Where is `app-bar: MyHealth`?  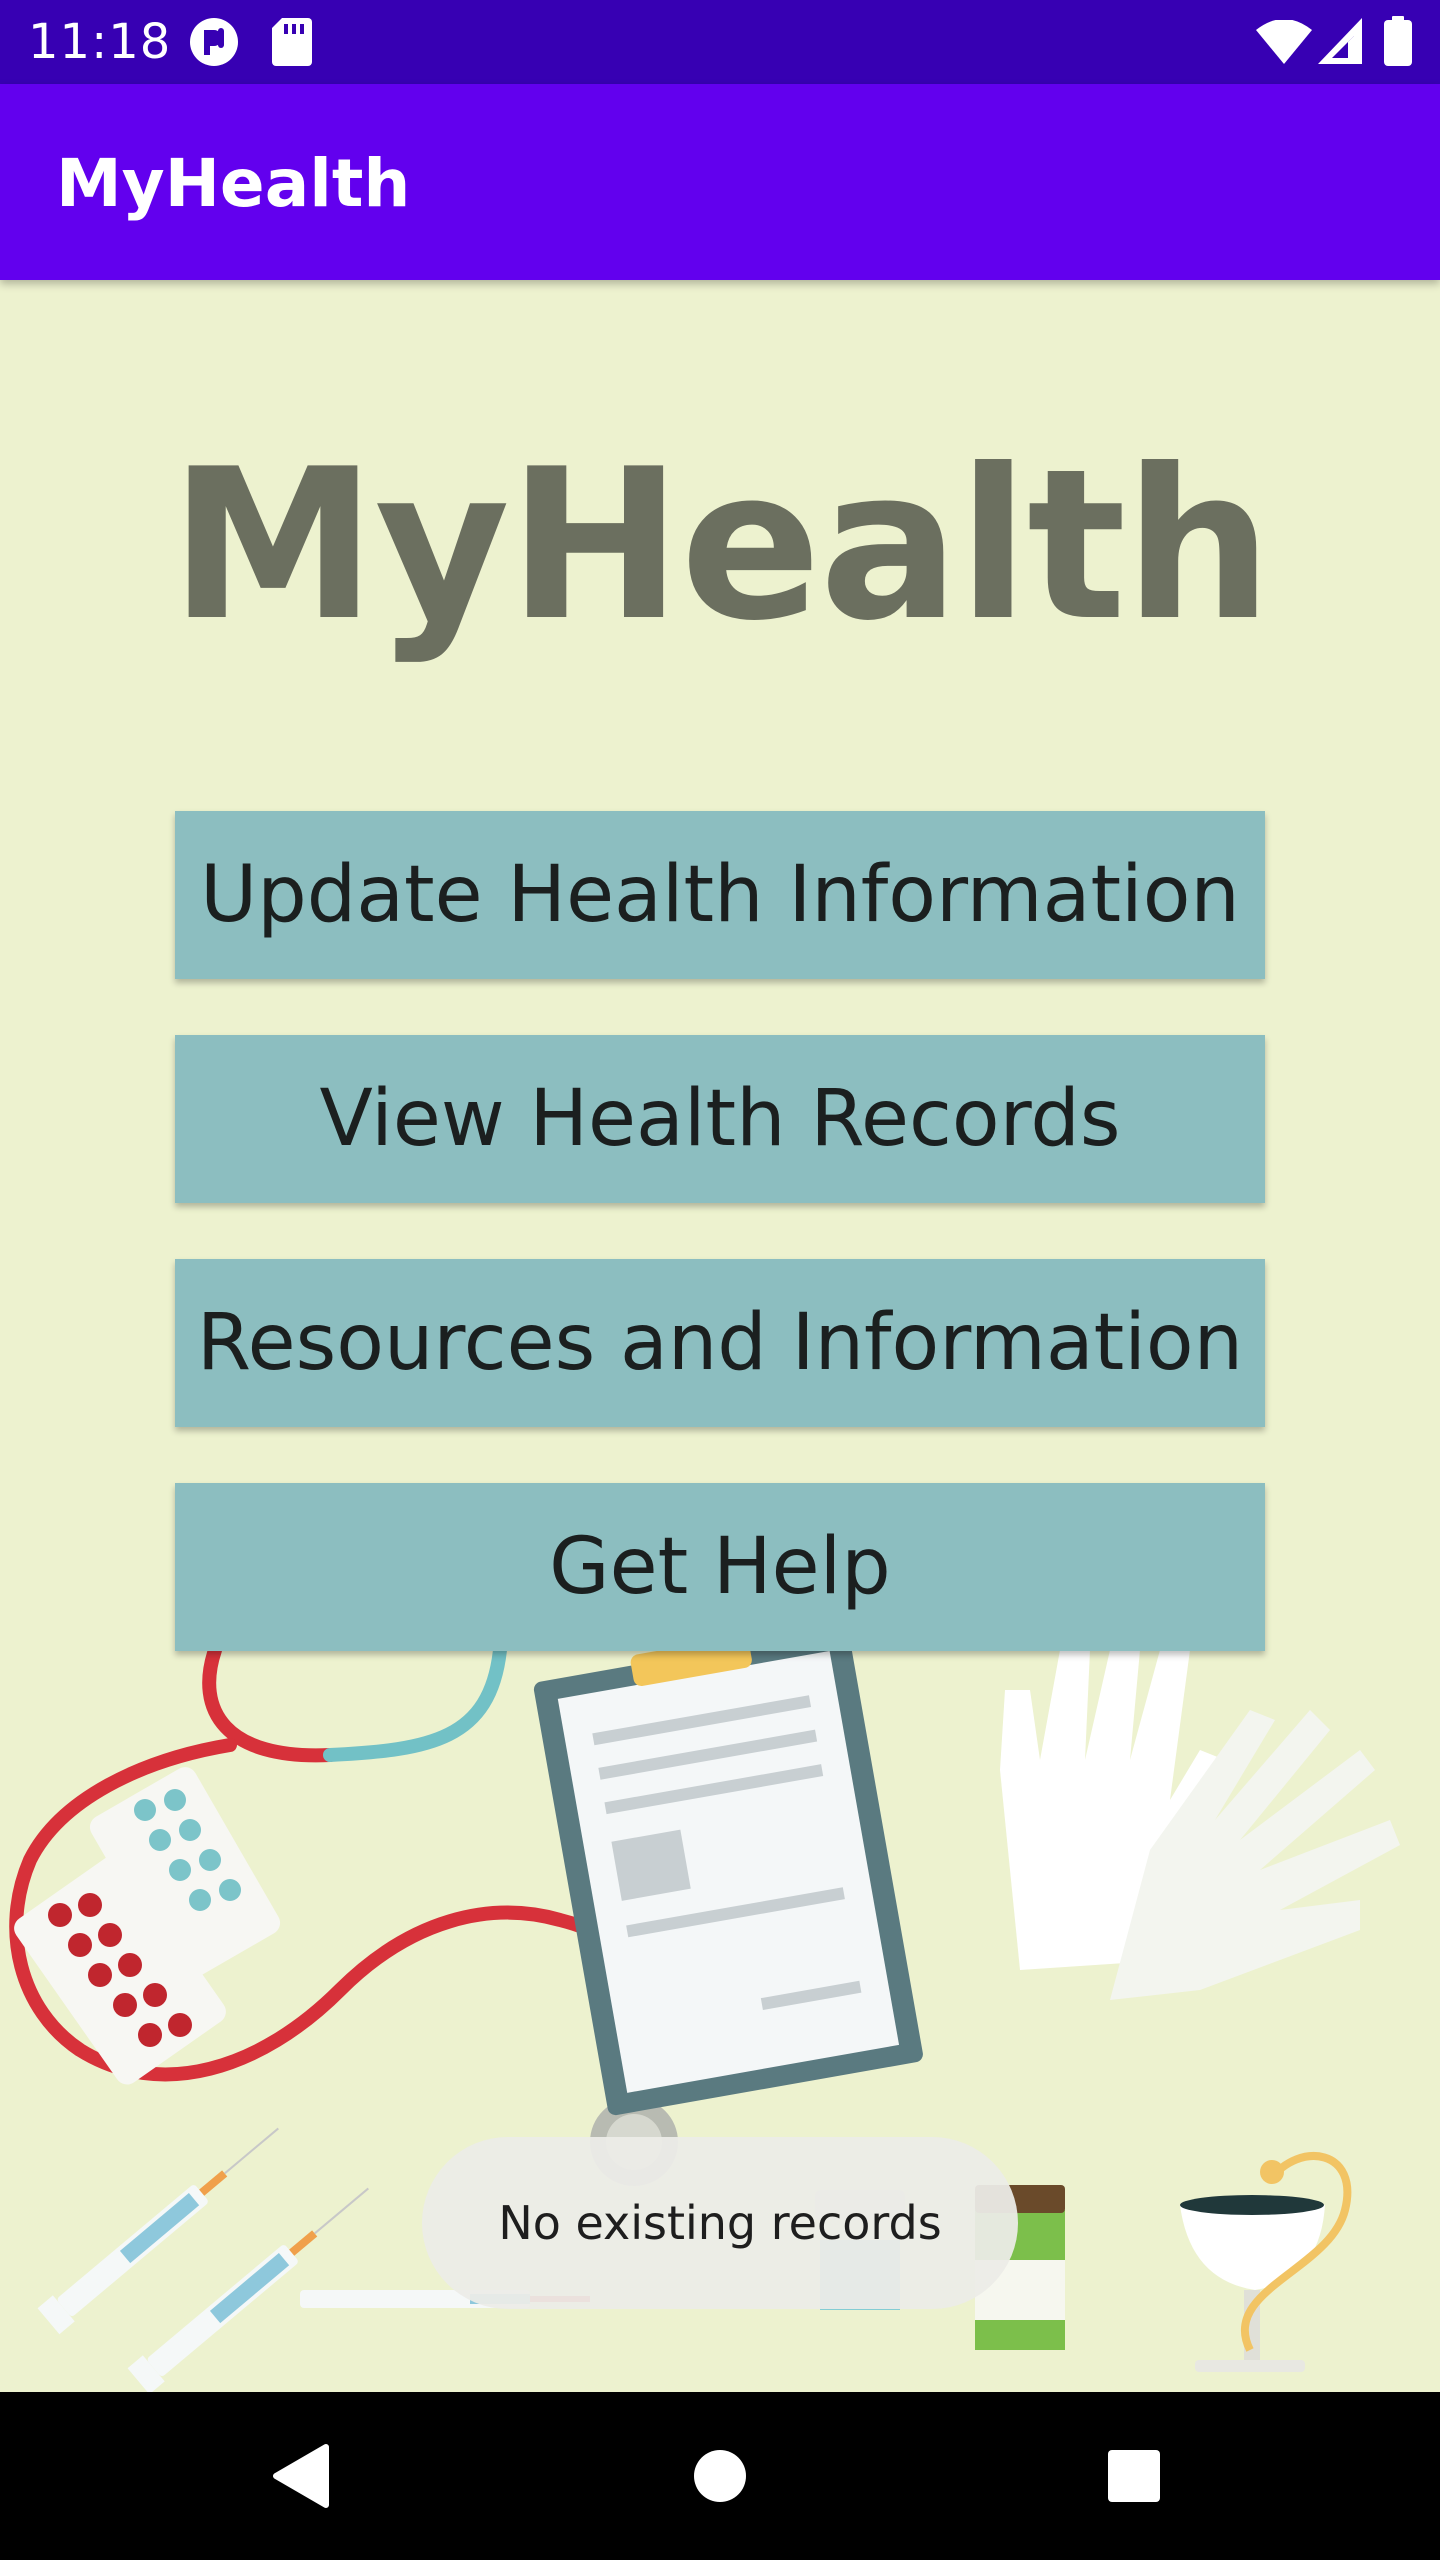 app-bar: MyHealth is located at coordinates (720, 182).